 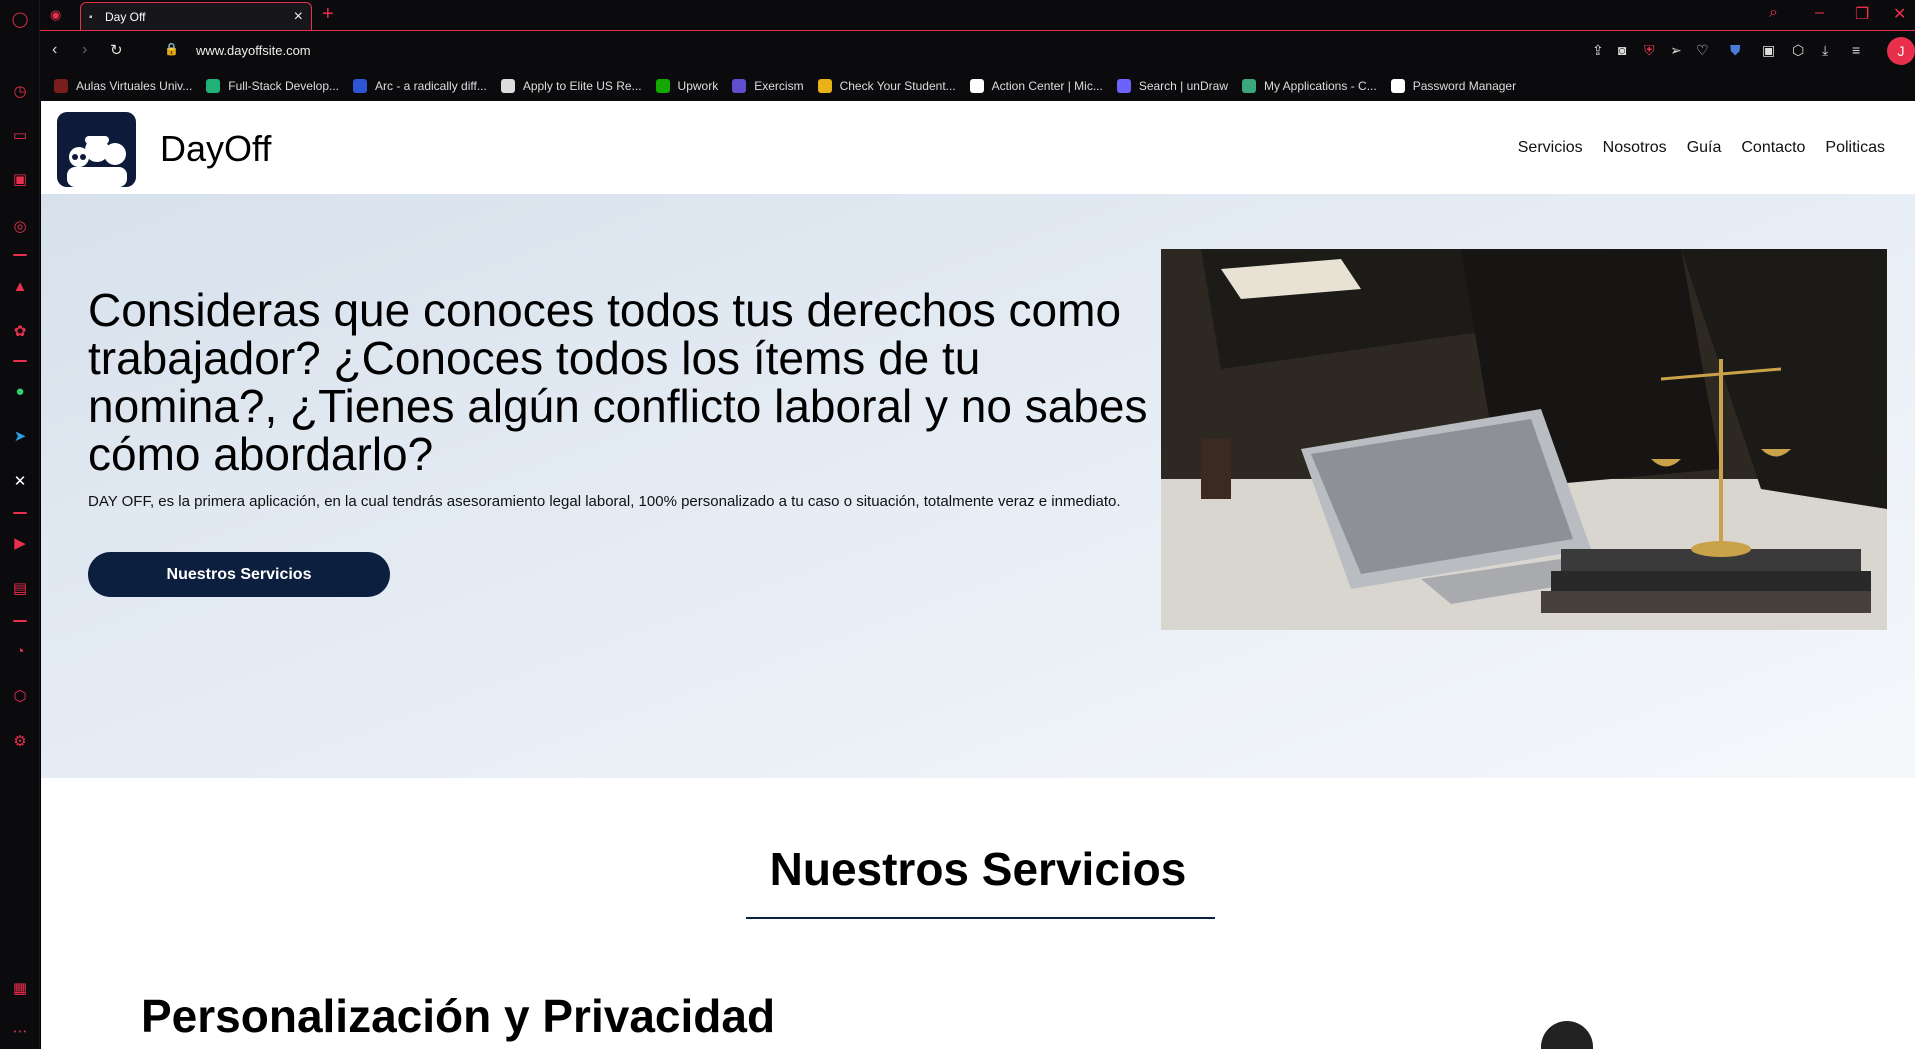 What do you see at coordinates (20, 286) in the screenshot?
I see `aria-icon: ▲` at bounding box center [20, 286].